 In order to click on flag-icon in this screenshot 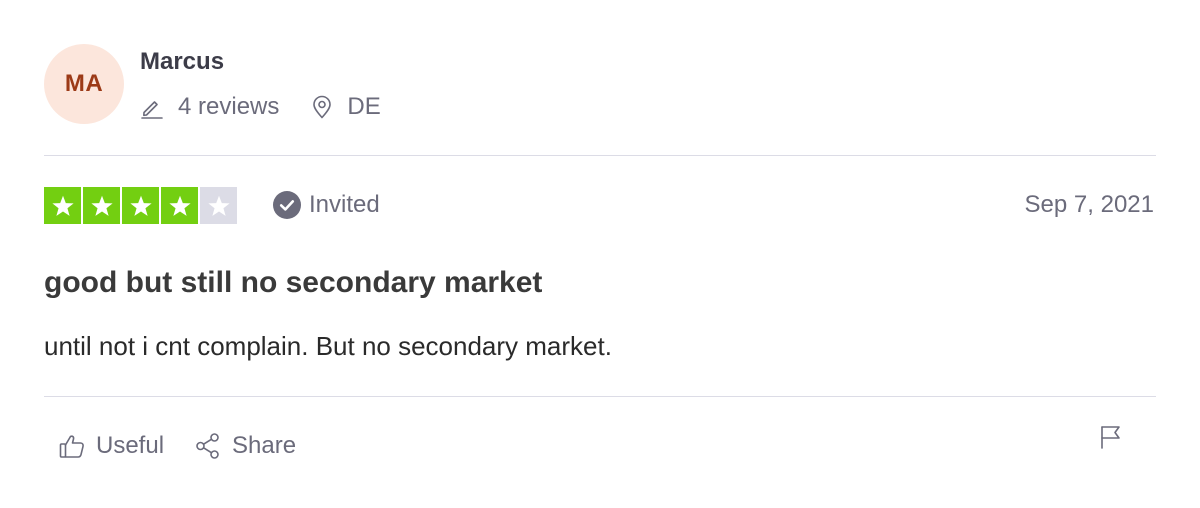, I will do `click(1111, 437)`.